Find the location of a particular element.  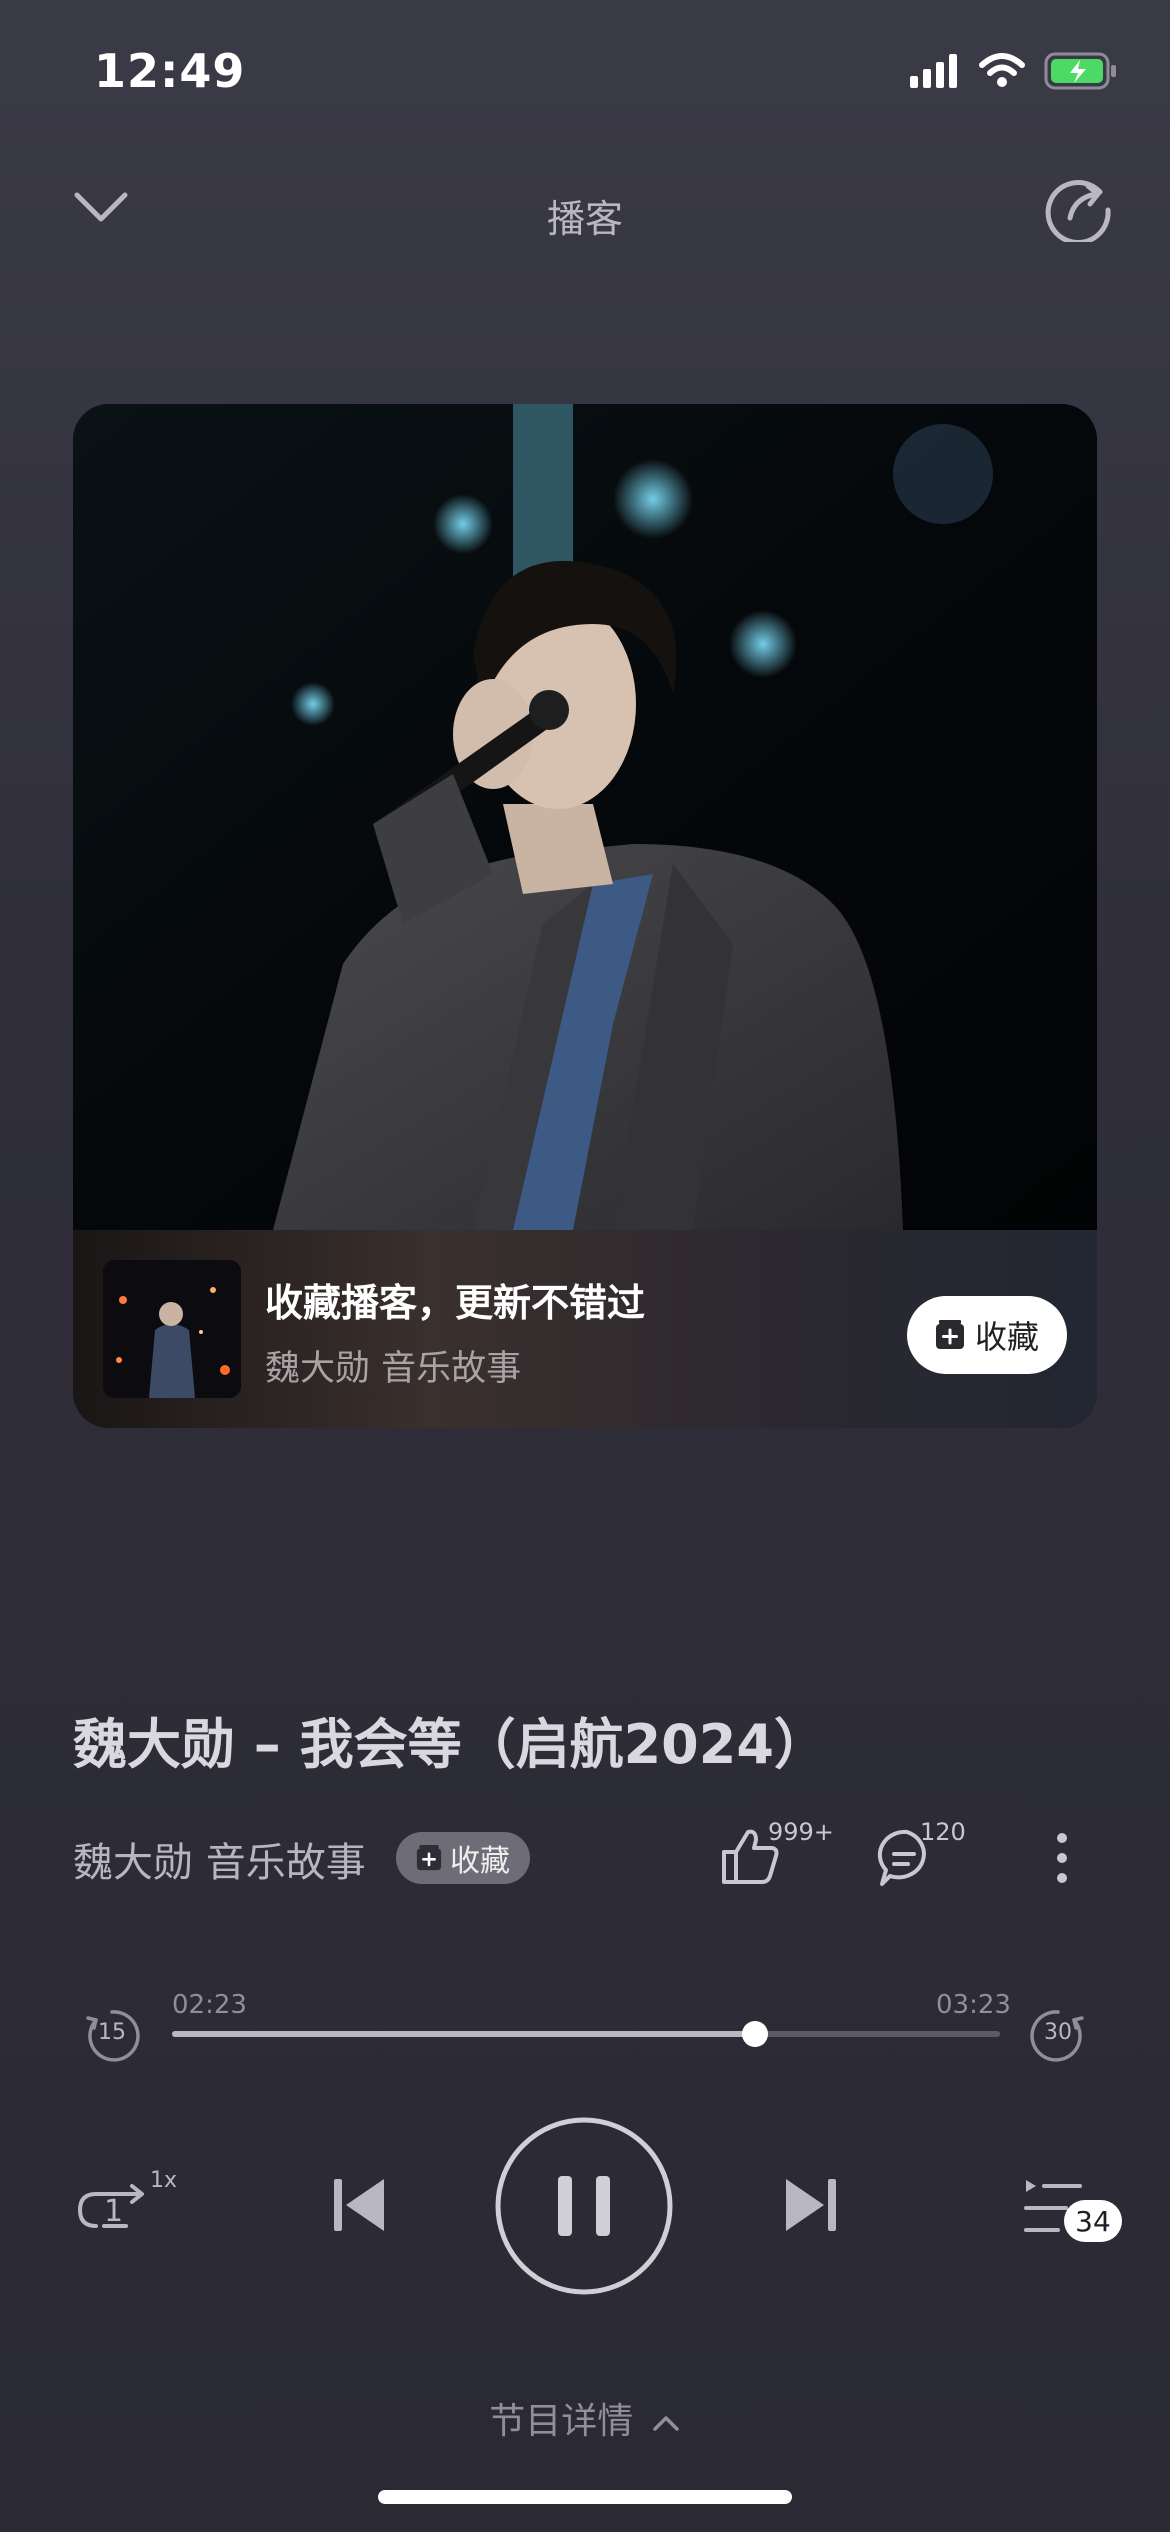

like-count: 999+ is located at coordinates (801, 1832).